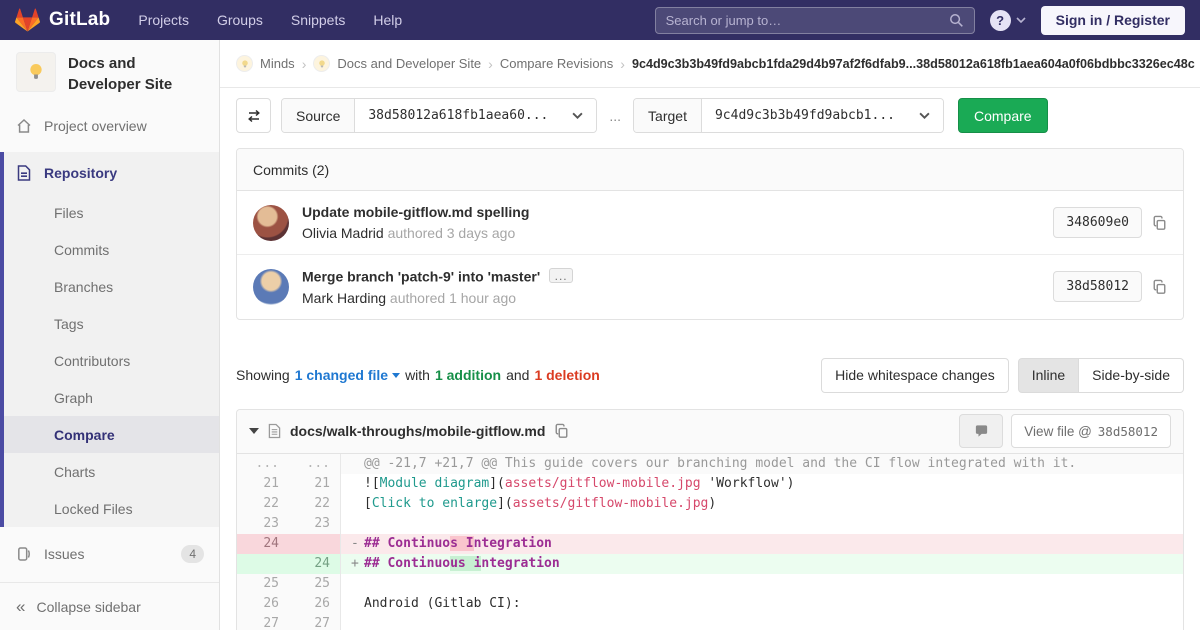 Image resolution: width=1200 pixels, height=630 pixels. I want to click on project-title: Docs and Developer Site, so click(120, 74).